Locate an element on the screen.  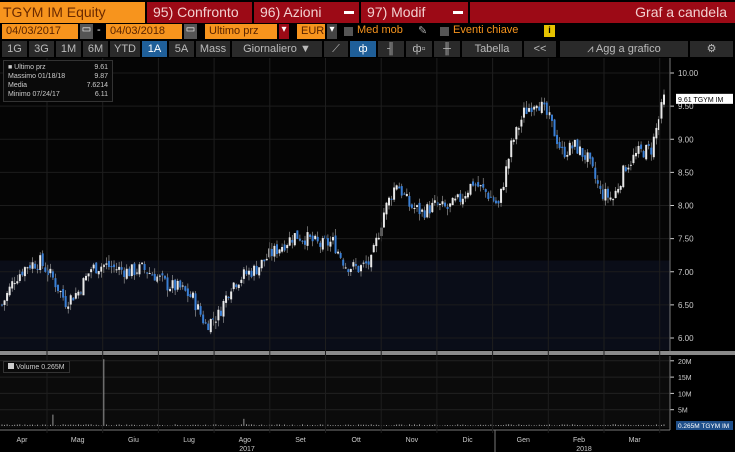
y-tick-label: 7.50 is located at coordinates (686, 239).